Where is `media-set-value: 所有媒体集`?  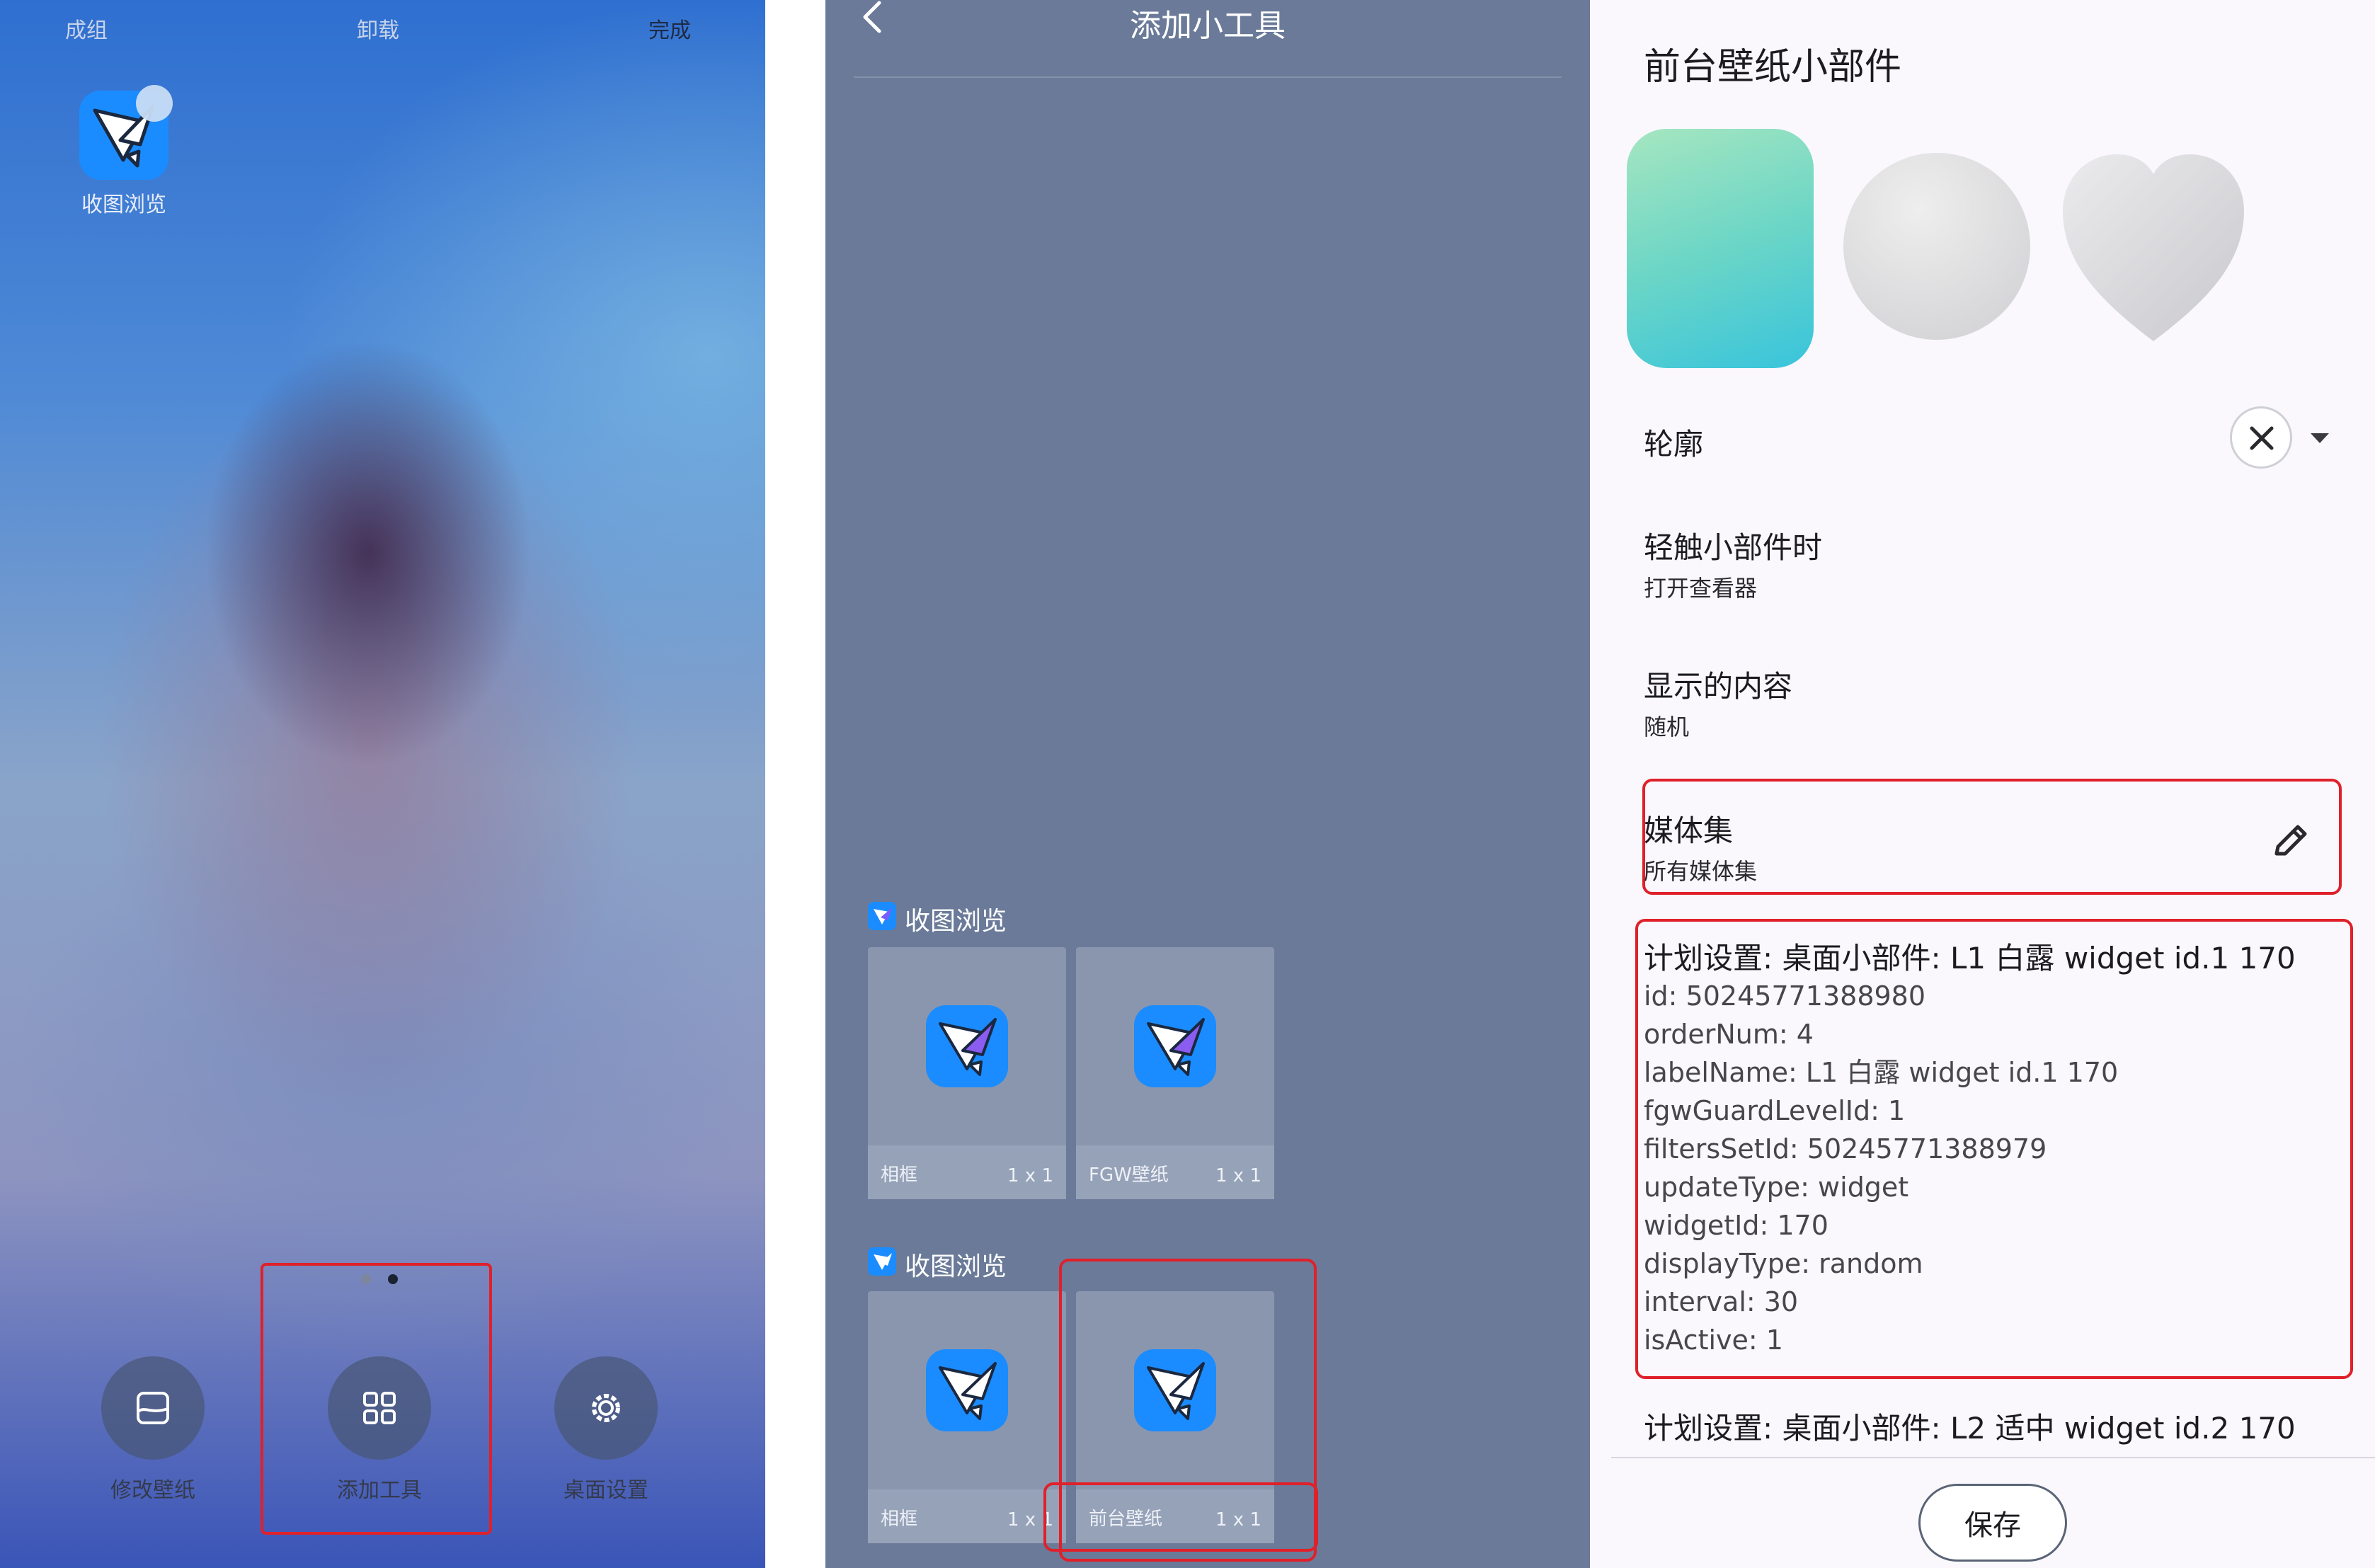 media-set-value: 所有媒体集 is located at coordinates (1701, 871).